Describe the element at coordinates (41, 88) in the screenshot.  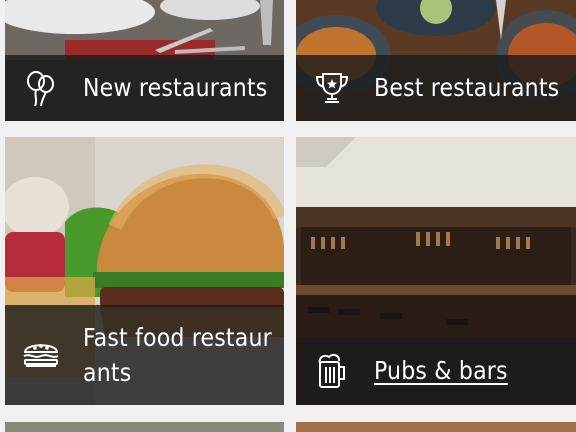
I see `balloons-icon` at that location.